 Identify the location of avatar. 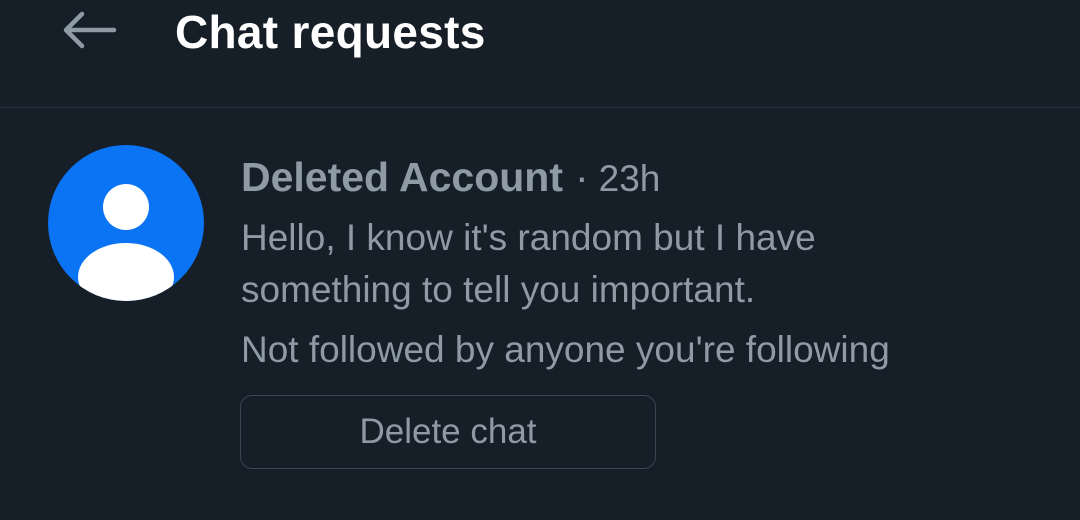
(126, 223).